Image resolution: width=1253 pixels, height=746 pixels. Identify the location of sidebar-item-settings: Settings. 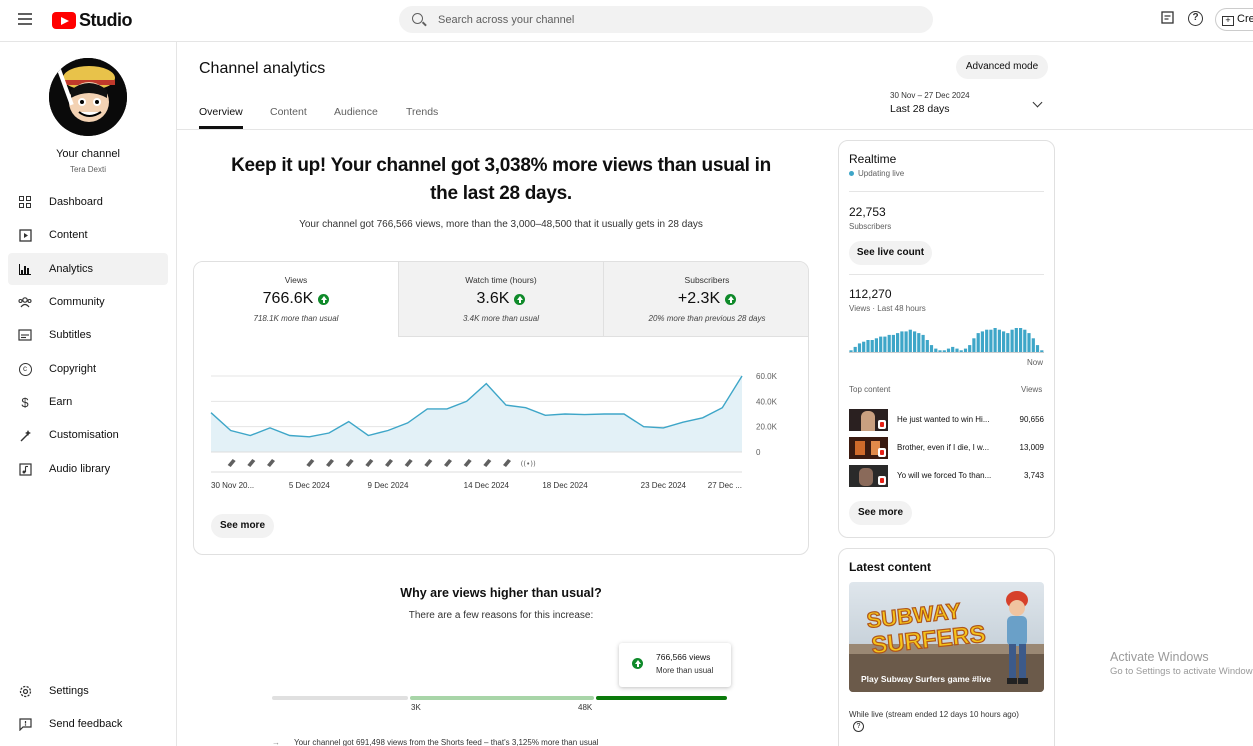
(88, 691).